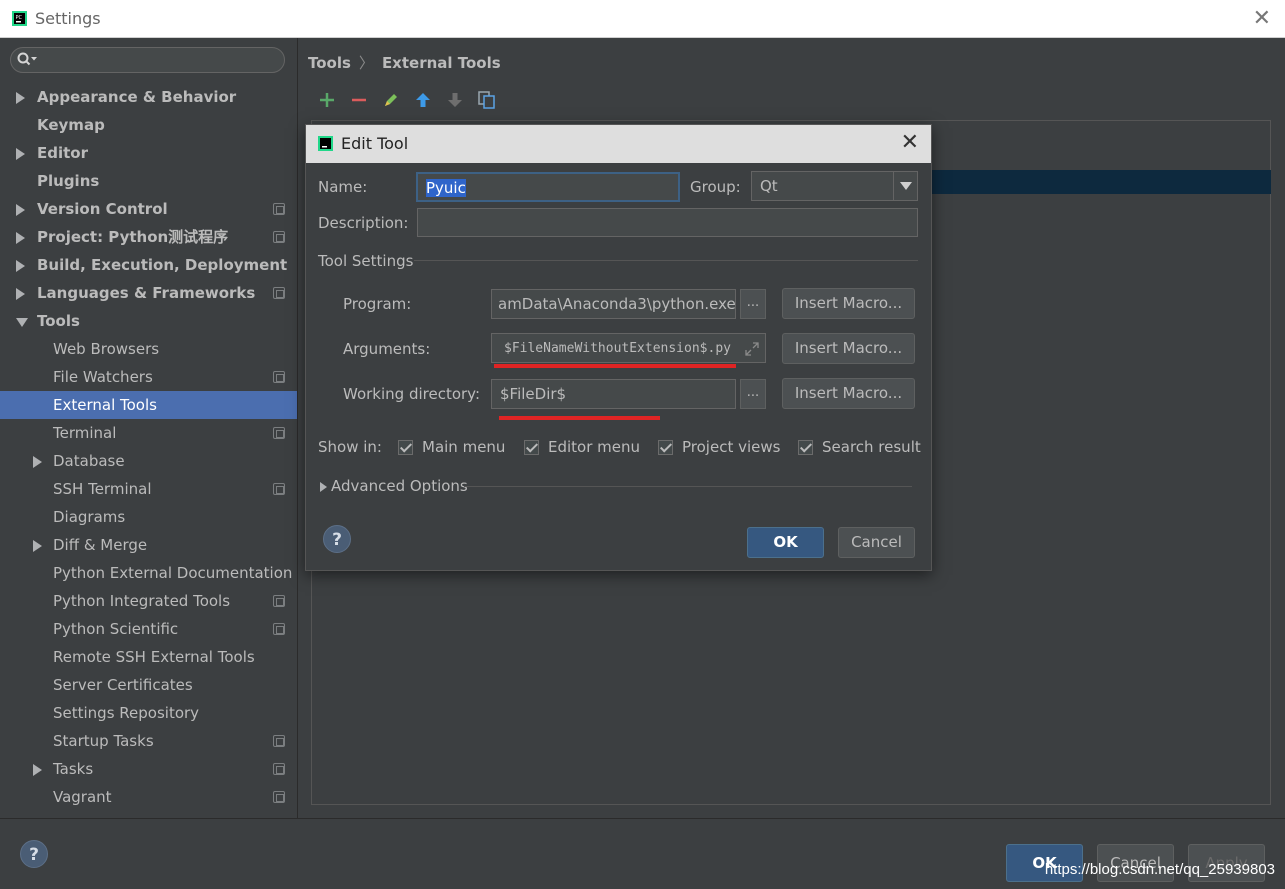 This screenshot has height=889, width=1285. I want to click on sidebar-item: Settings Repository, so click(148, 713).